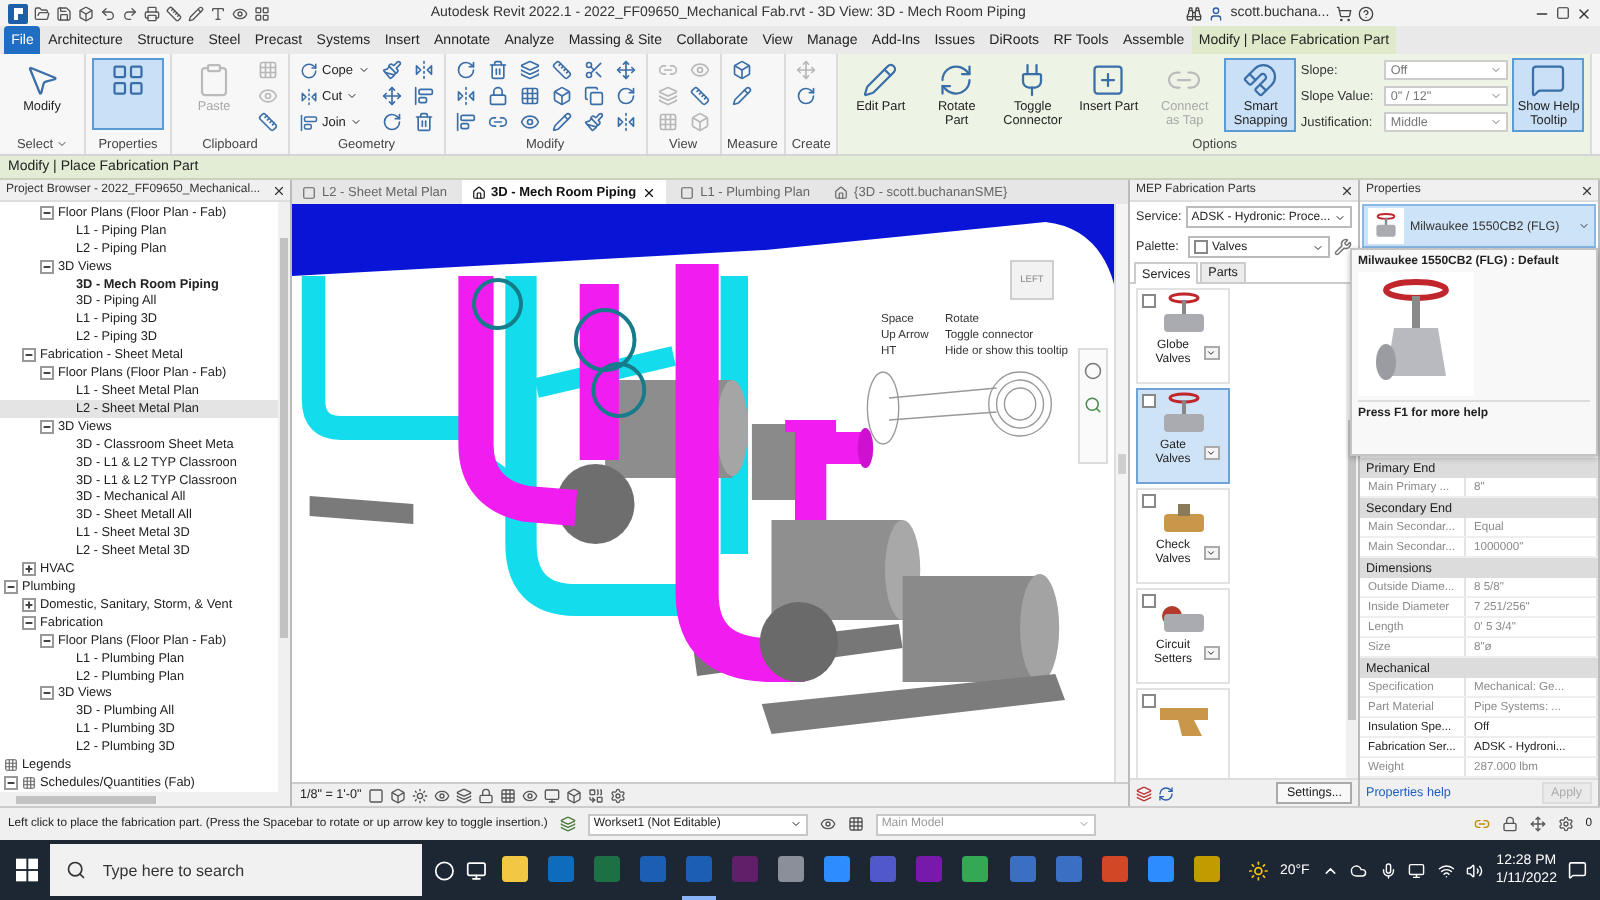  I want to click on steering-wheel-icon, so click(1093, 371).